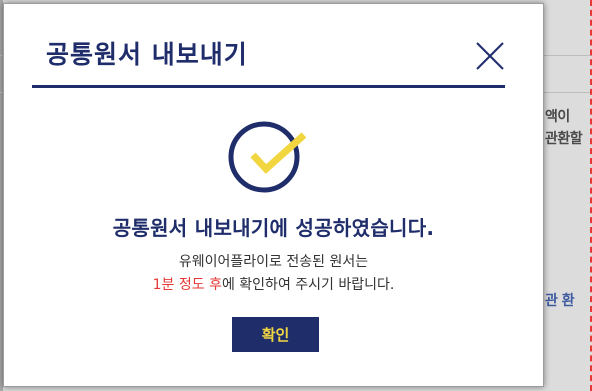  Describe the element at coordinates (560, 301) in the screenshot. I see `background-link-text: 관 환` at that location.